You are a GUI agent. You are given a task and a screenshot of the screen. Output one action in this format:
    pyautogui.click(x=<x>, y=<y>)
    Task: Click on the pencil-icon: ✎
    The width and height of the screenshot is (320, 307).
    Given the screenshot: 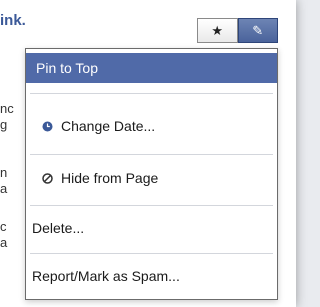 What is the action you would take?
    pyautogui.click(x=258, y=30)
    